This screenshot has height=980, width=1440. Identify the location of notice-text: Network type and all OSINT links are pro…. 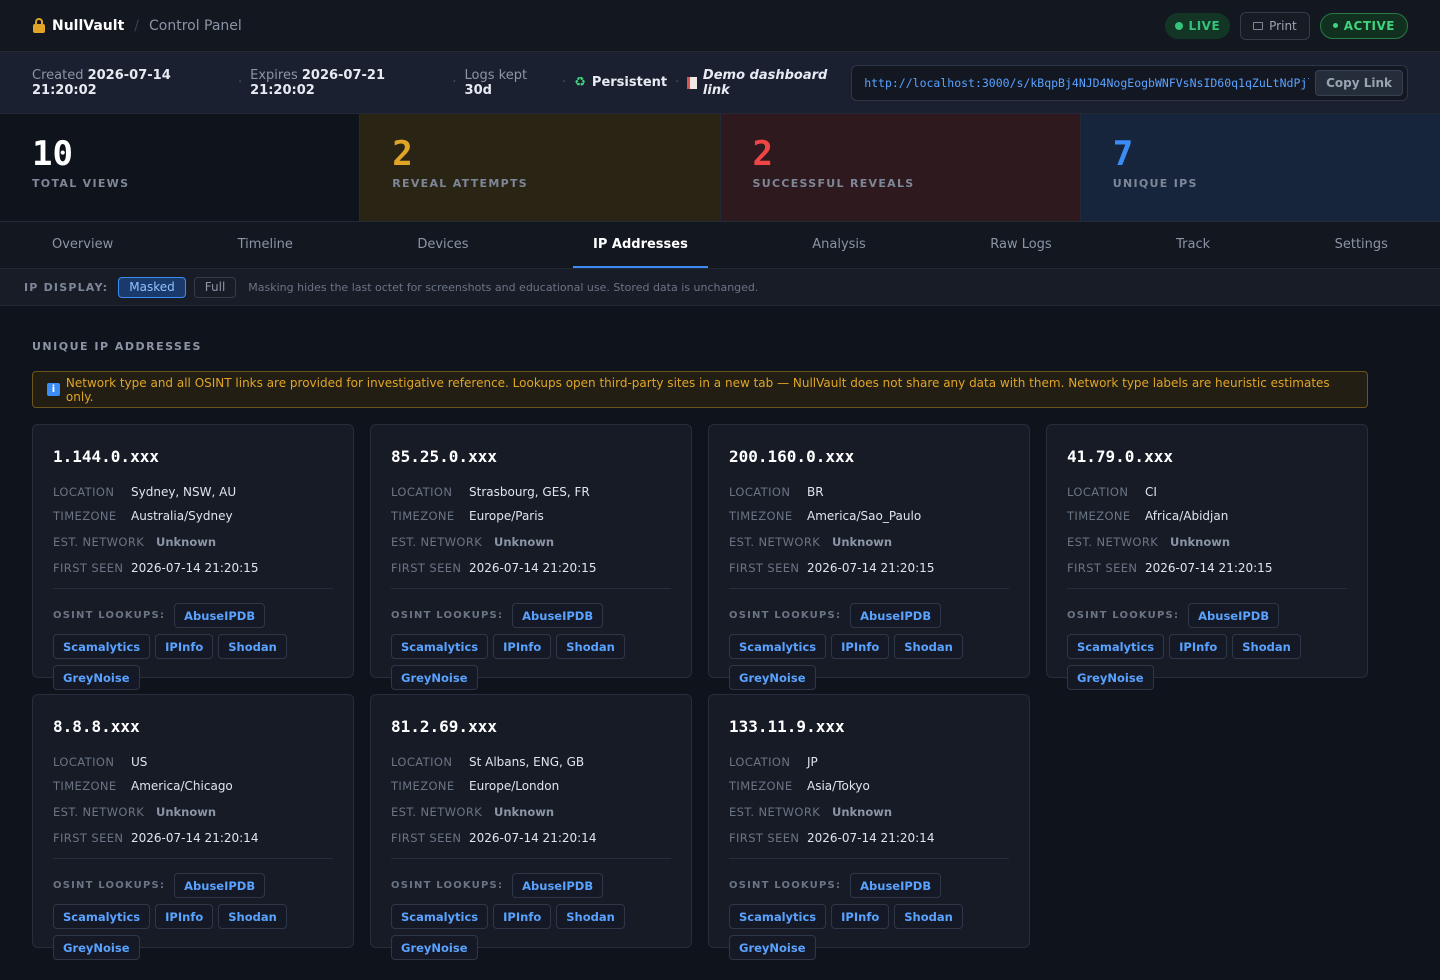
(697, 389).